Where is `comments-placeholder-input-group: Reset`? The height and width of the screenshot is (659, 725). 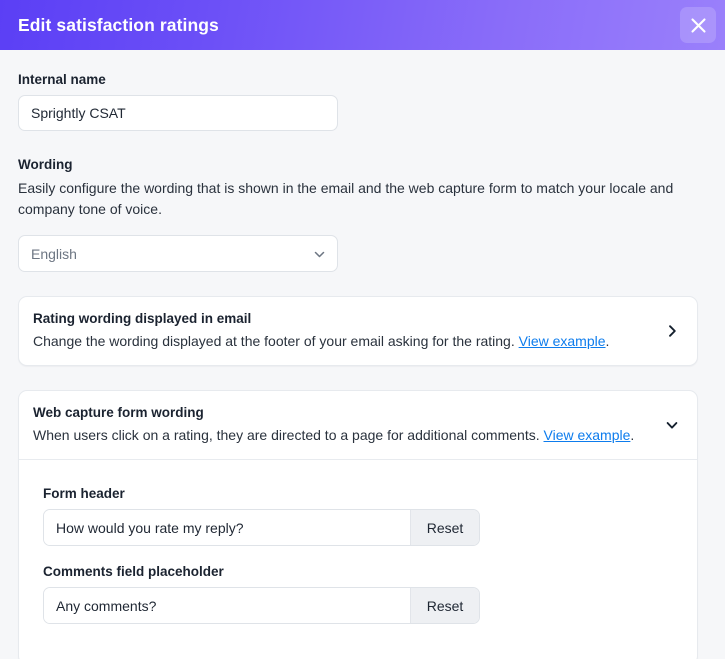 comments-placeholder-input-group: Reset is located at coordinates (261, 605).